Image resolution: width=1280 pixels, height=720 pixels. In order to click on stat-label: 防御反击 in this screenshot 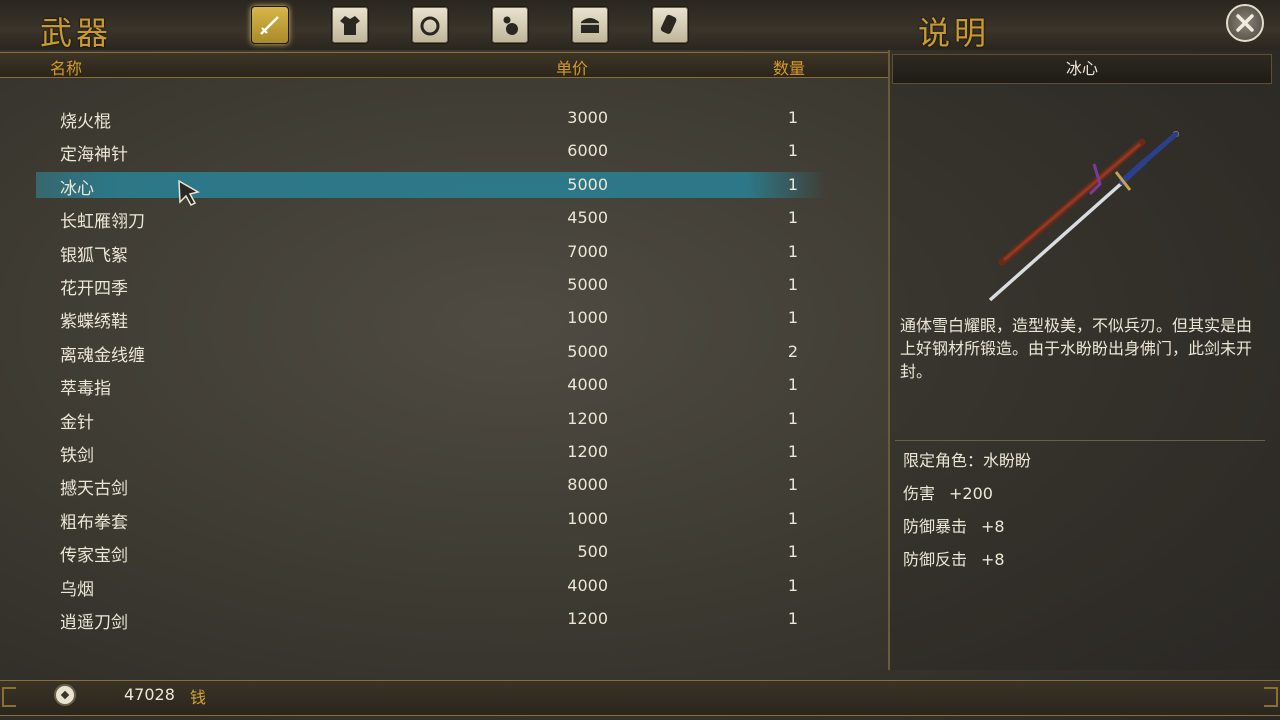, I will do `click(935, 559)`.